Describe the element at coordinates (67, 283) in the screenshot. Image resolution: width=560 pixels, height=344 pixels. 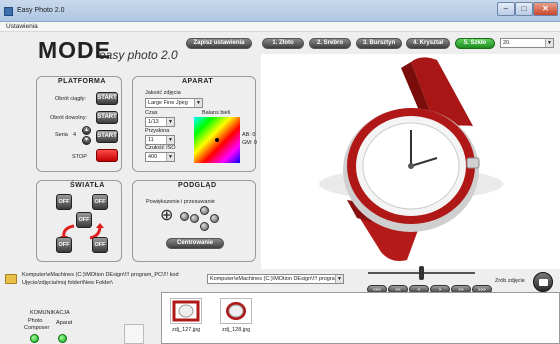
I see `path-line-2: Ujęcie/zdjęcia/moj folder\New Folder\` at that location.